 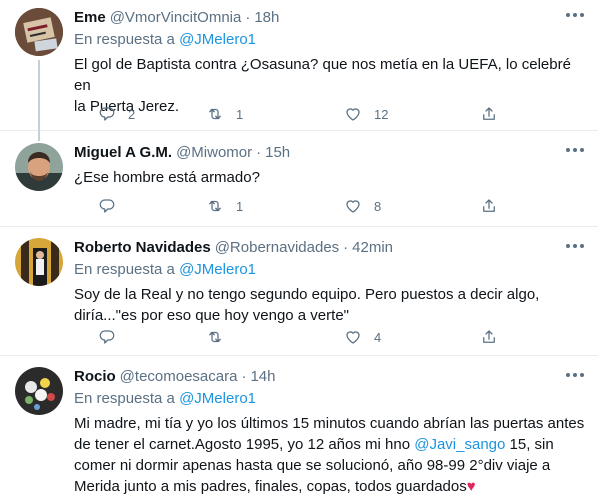 I want to click on timestamp: 42min, so click(x=372, y=248).